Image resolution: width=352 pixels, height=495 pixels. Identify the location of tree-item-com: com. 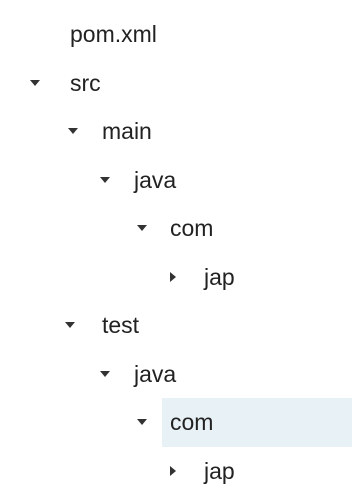
(176, 228).